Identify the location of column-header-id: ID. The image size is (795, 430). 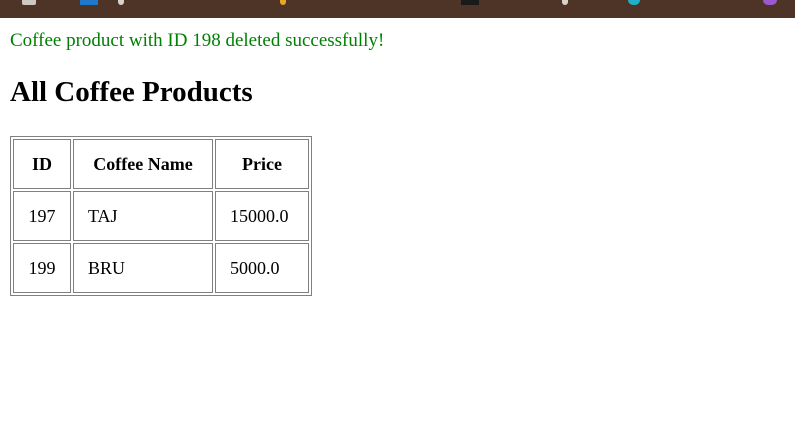
(42, 164).